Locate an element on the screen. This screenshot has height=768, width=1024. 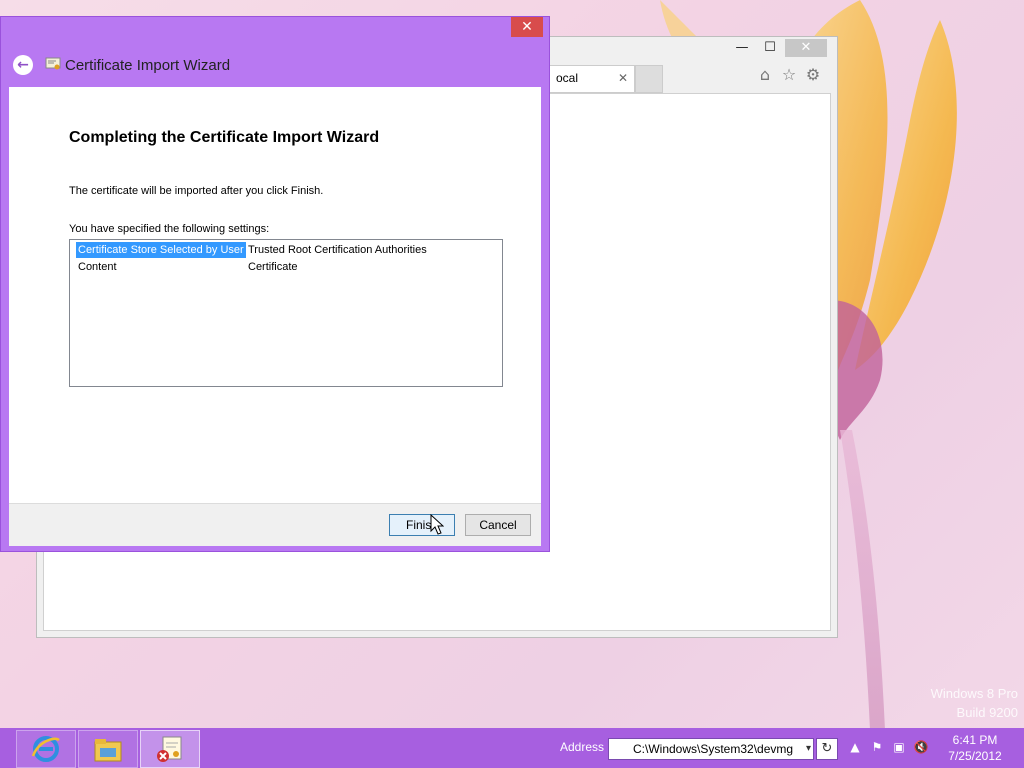
gear-icon: ⚙ is located at coordinates (813, 74).